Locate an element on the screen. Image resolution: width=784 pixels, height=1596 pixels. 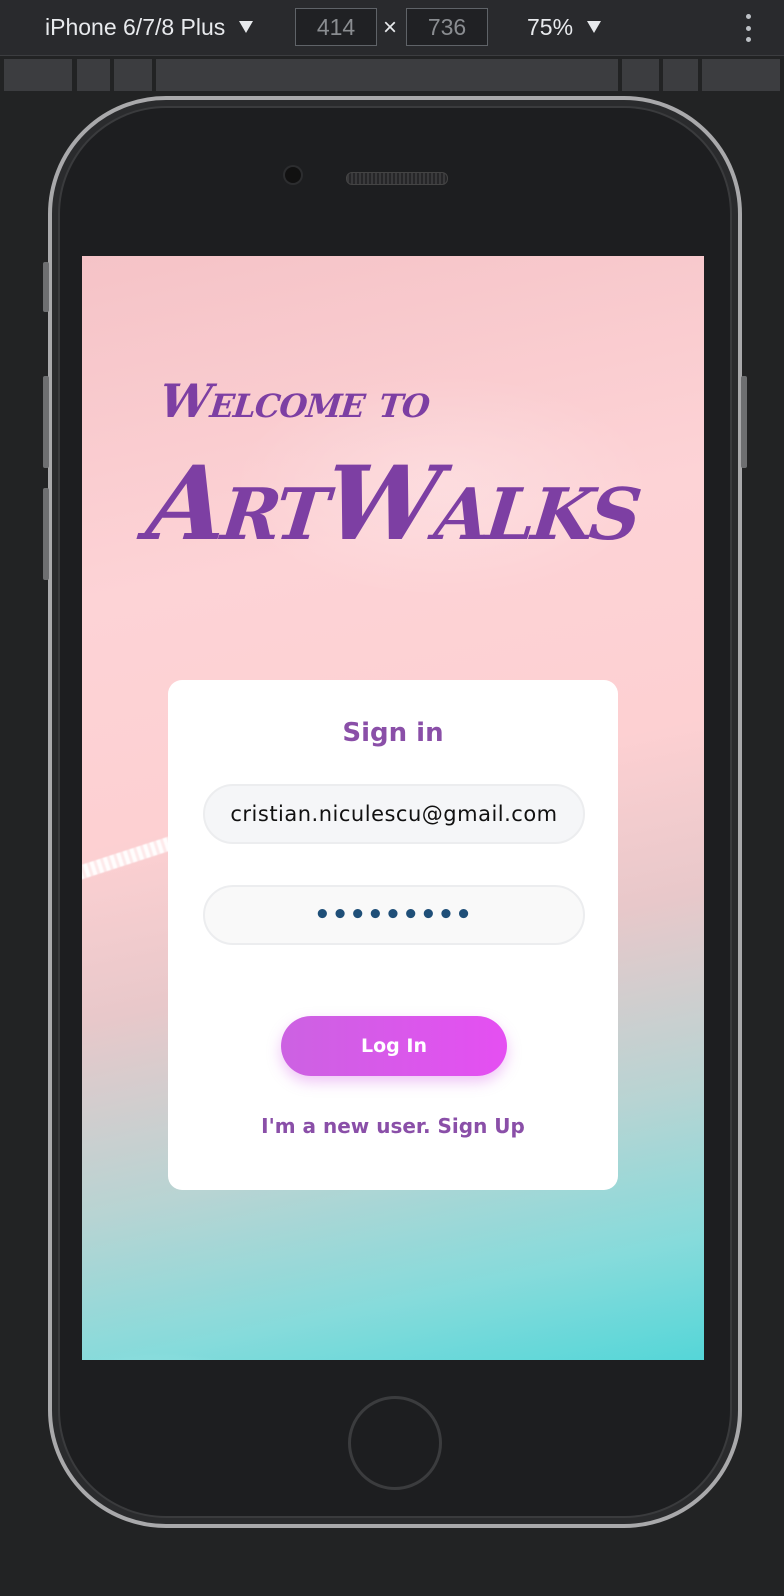
app-title: ArtWalks is located at coordinates (393, 504).